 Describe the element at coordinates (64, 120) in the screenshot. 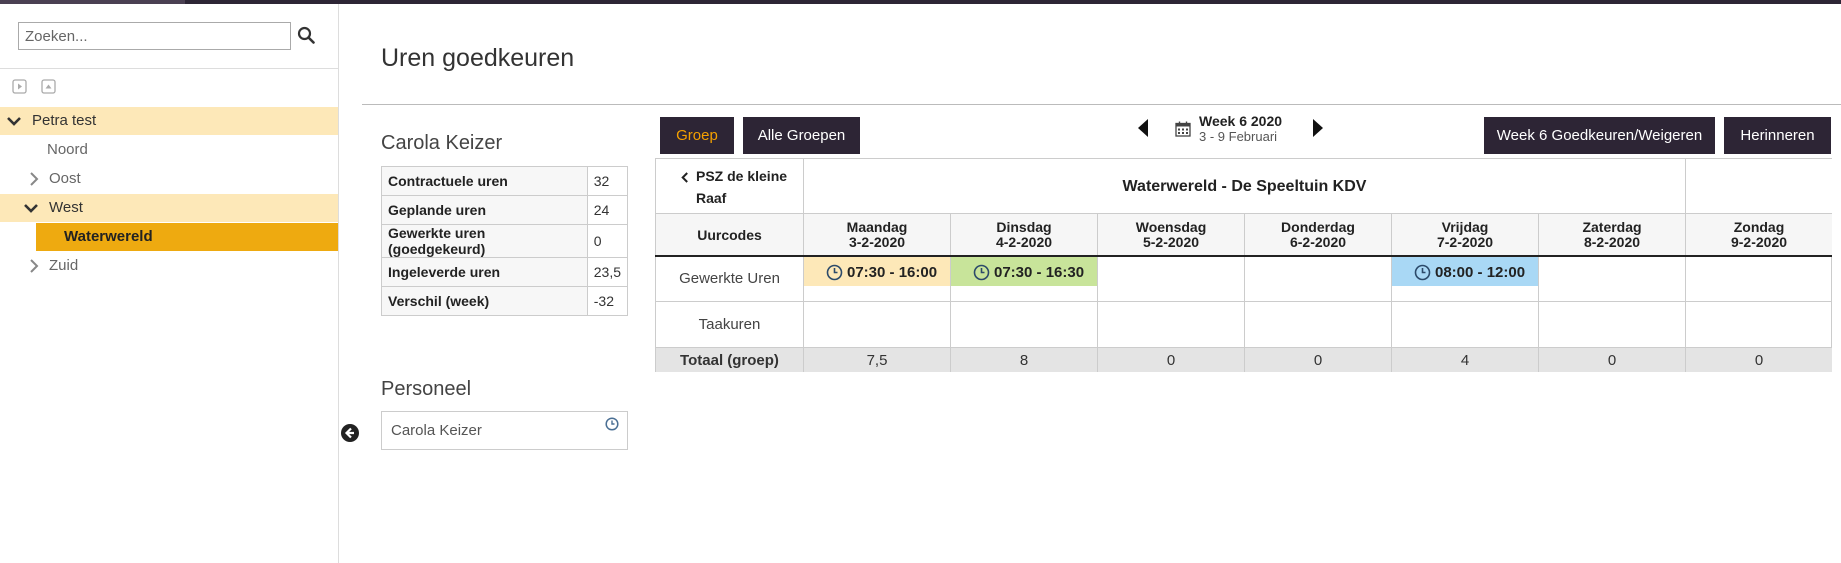

I see `tree-item-label: Petra test` at that location.